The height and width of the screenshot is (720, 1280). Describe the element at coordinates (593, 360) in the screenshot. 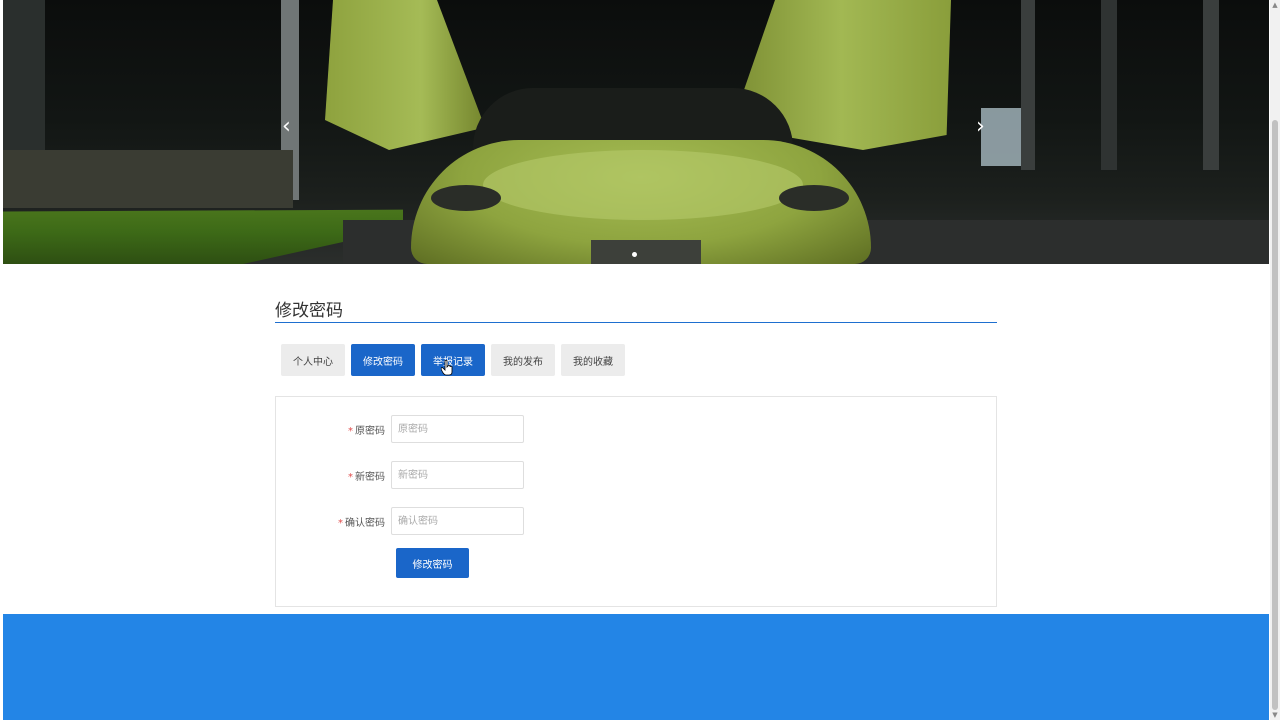

I see `tab-my-favorites: 我的收藏` at that location.